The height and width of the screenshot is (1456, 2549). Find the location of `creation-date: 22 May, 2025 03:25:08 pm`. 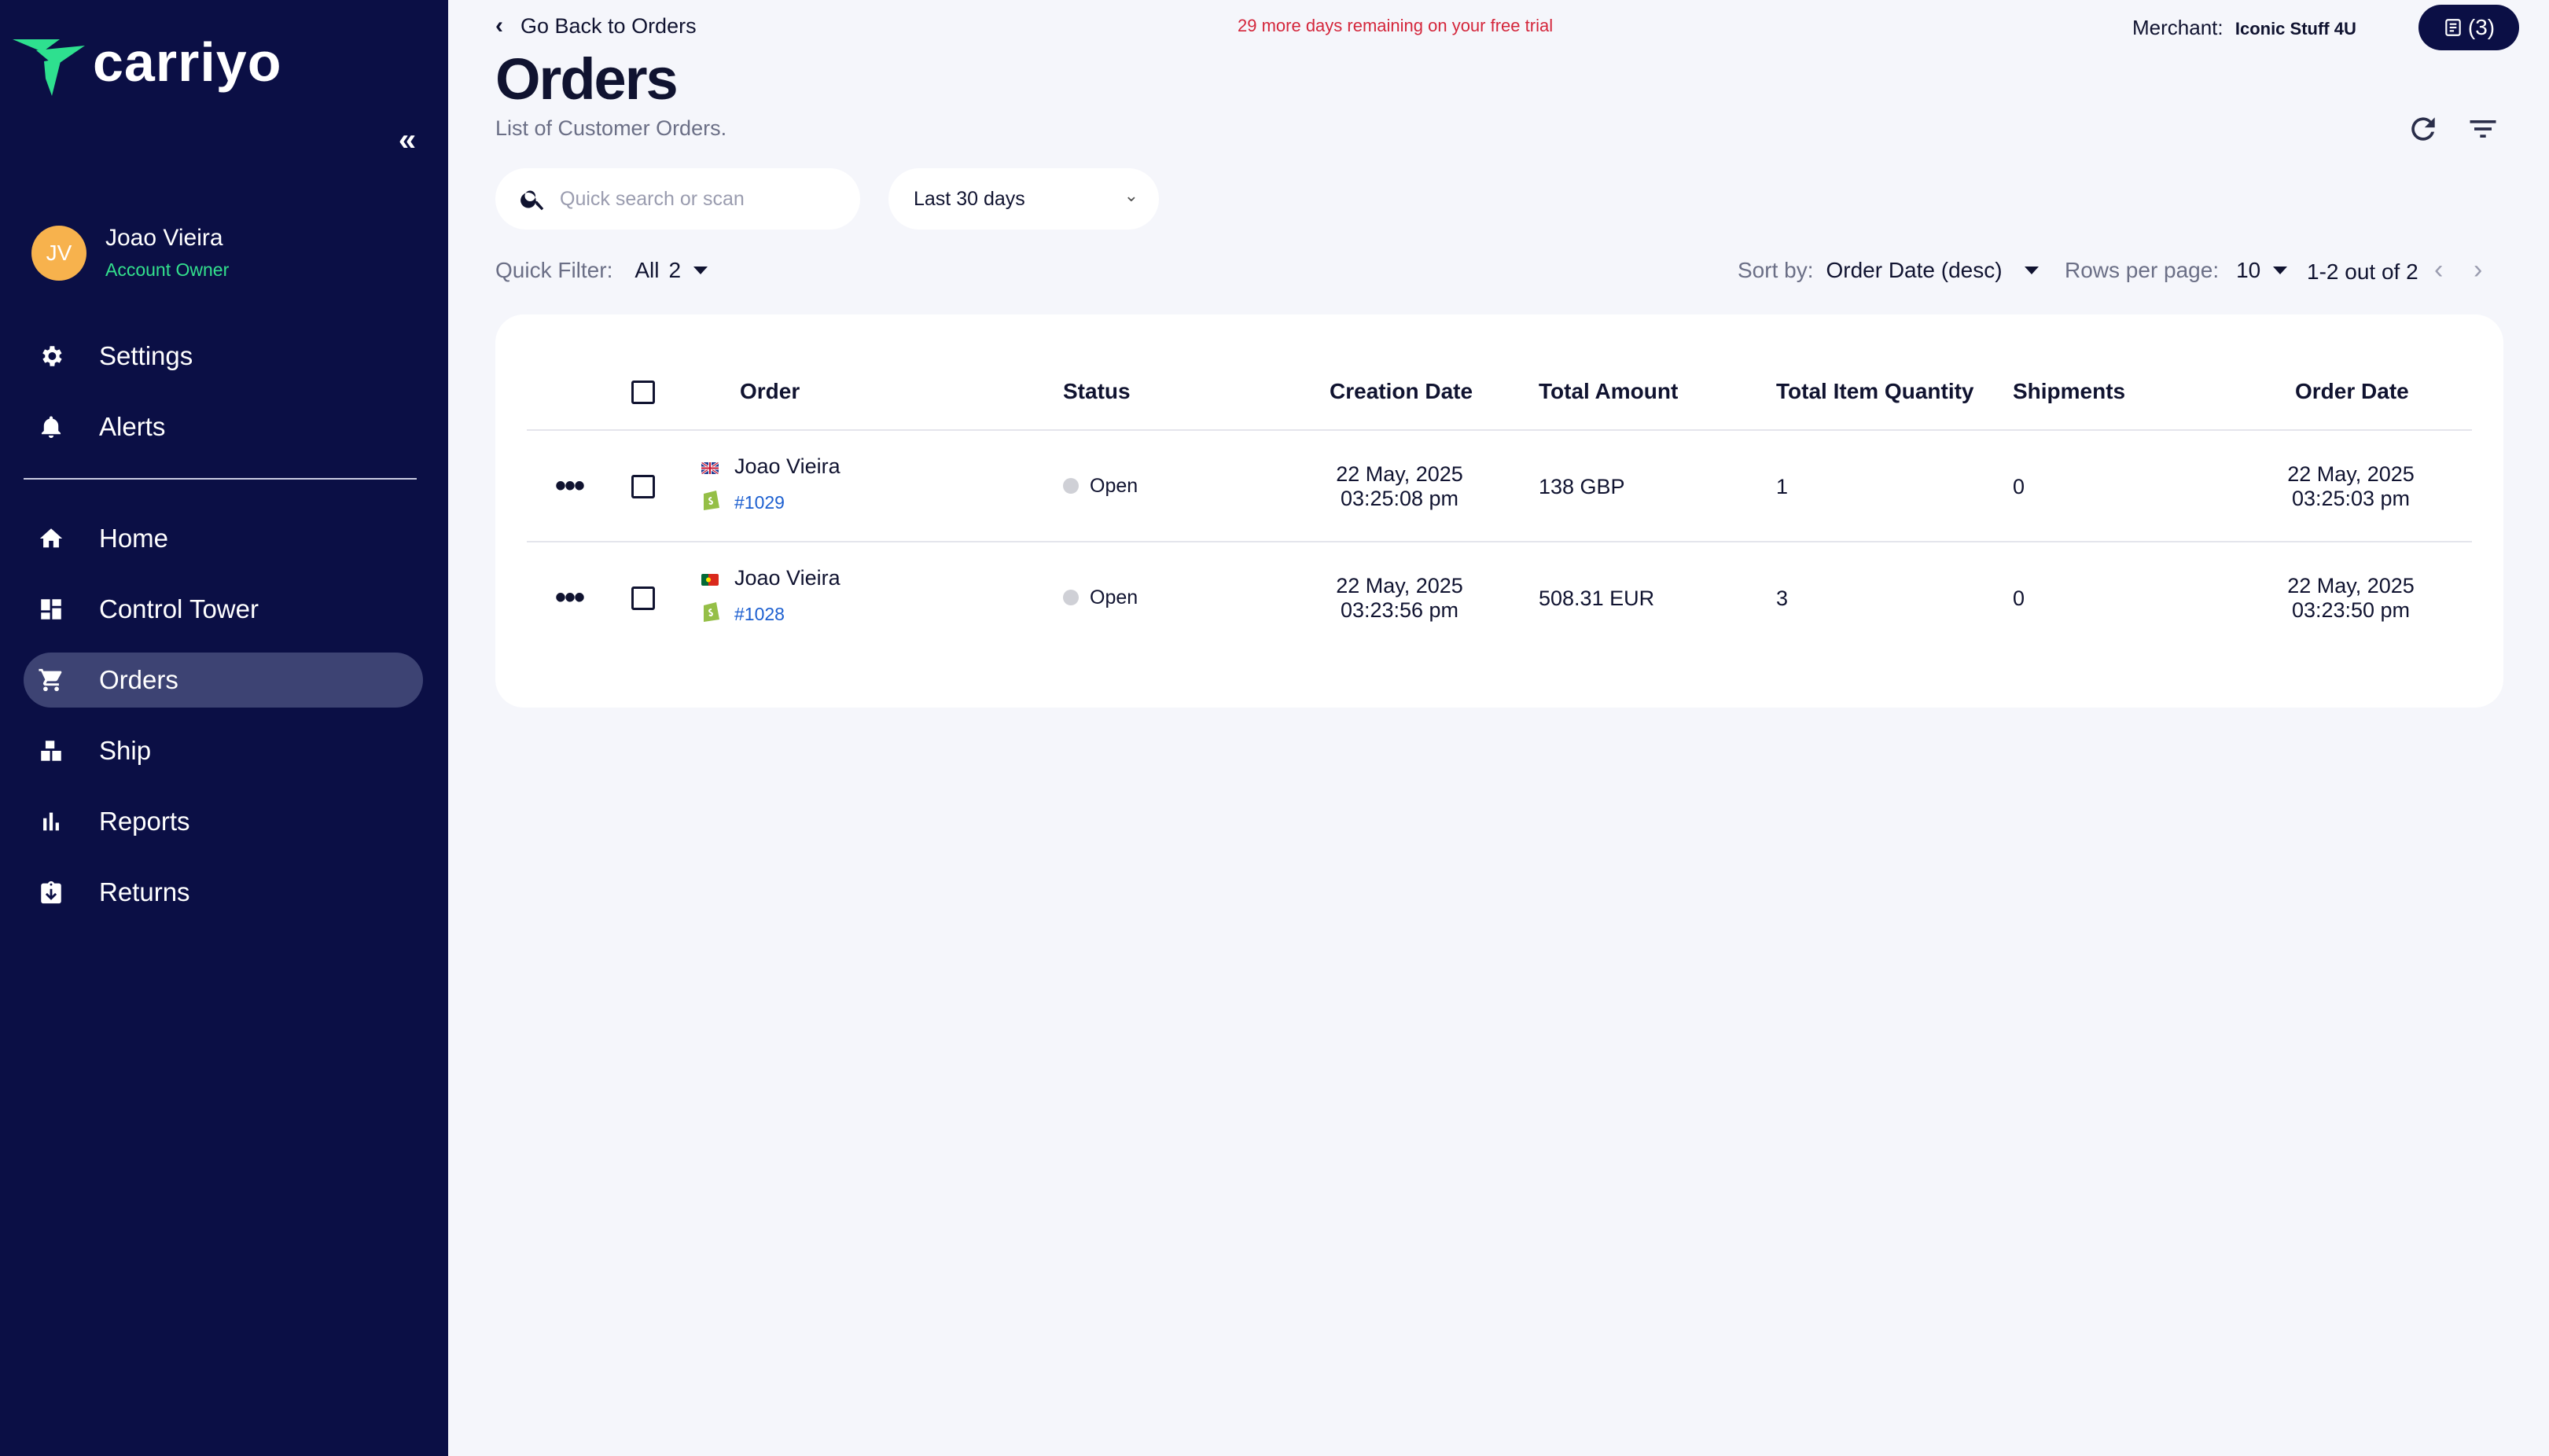

creation-date: 22 May, 2025 03:25:08 pm is located at coordinates (1399, 486).